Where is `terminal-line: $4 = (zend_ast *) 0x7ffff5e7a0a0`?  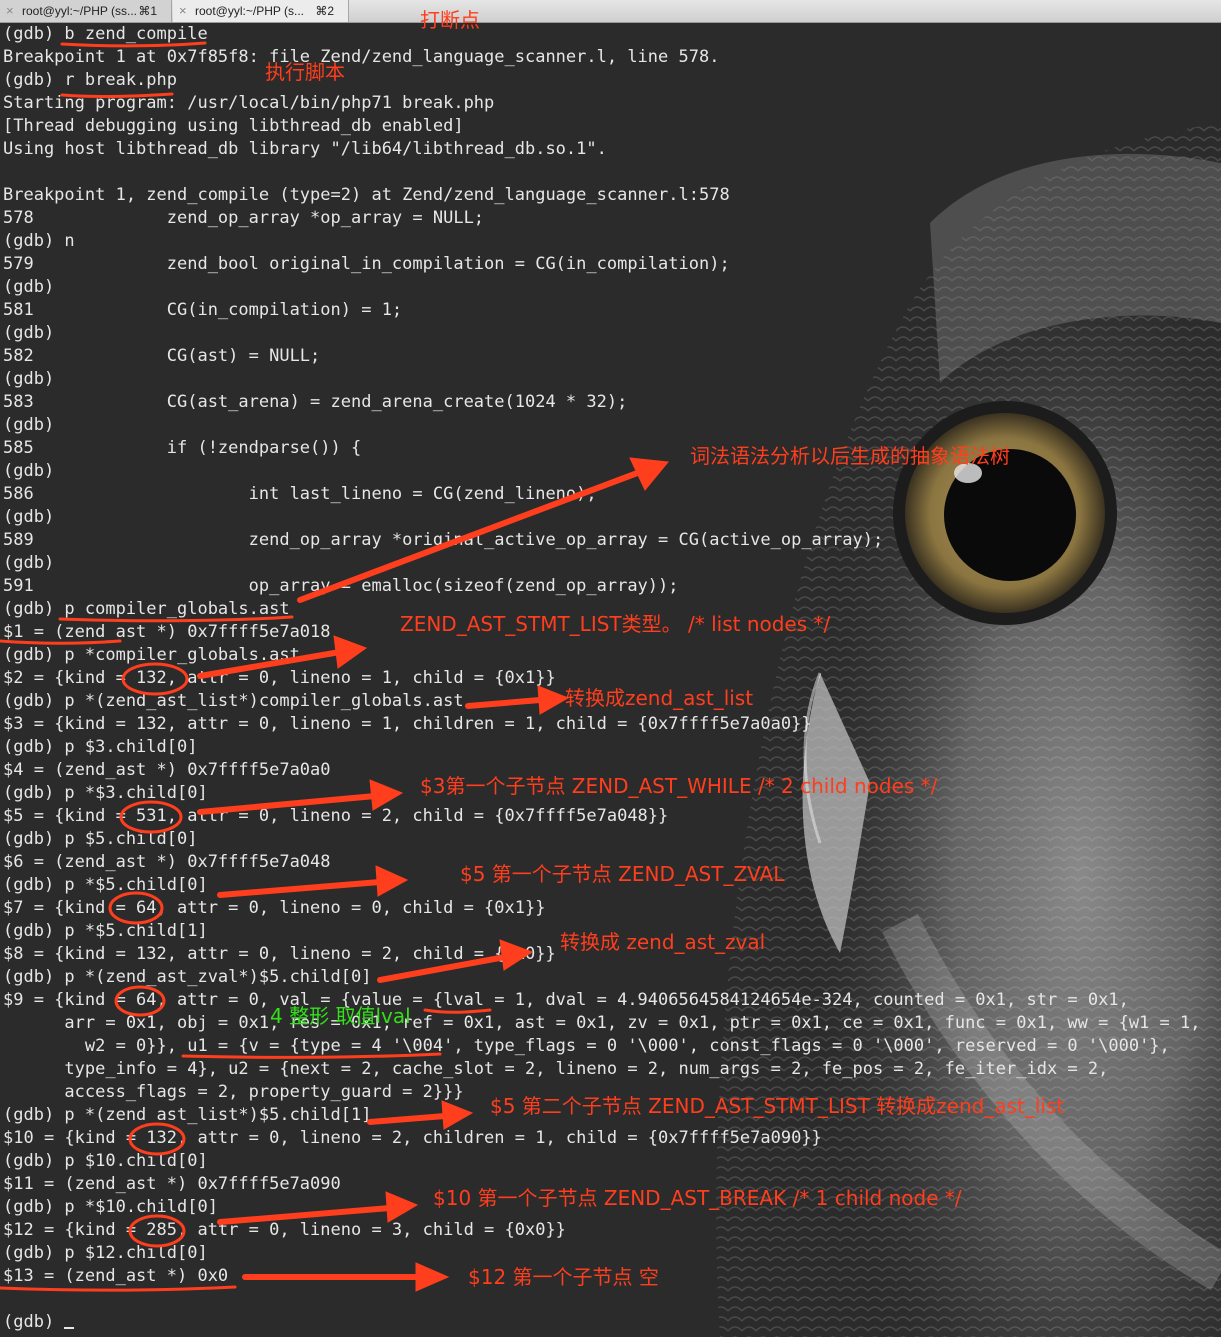
terminal-line: $4 = (zend_ast *) 0x7ffff5e7a0a0 is located at coordinates (167, 770).